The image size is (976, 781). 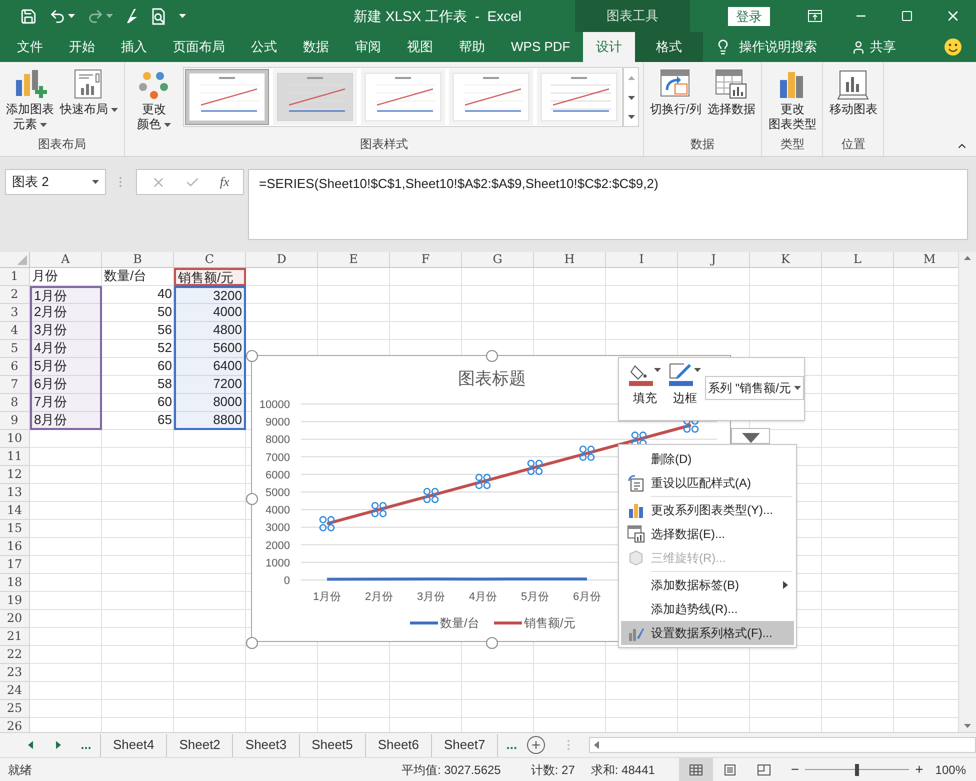 What do you see at coordinates (225, 182) in the screenshot?
I see `insert-function-button: fx` at bounding box center [225, 182].